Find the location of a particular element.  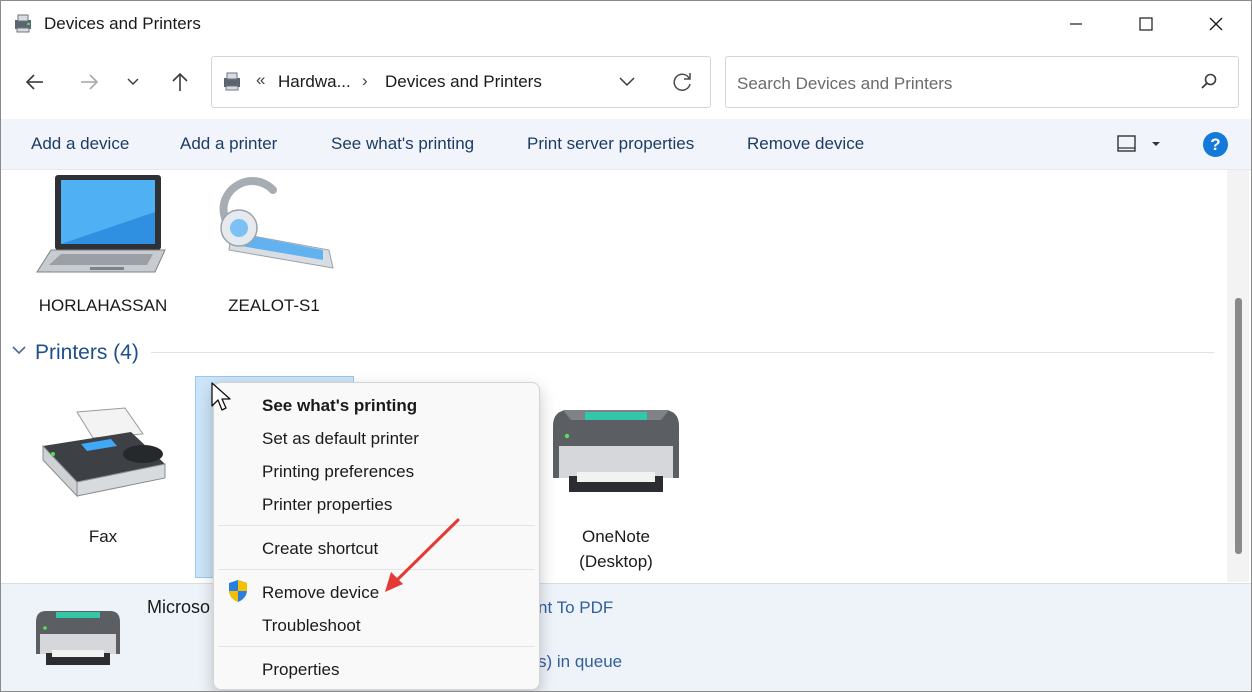

minimize-button is located at coordinates (1076, 24).